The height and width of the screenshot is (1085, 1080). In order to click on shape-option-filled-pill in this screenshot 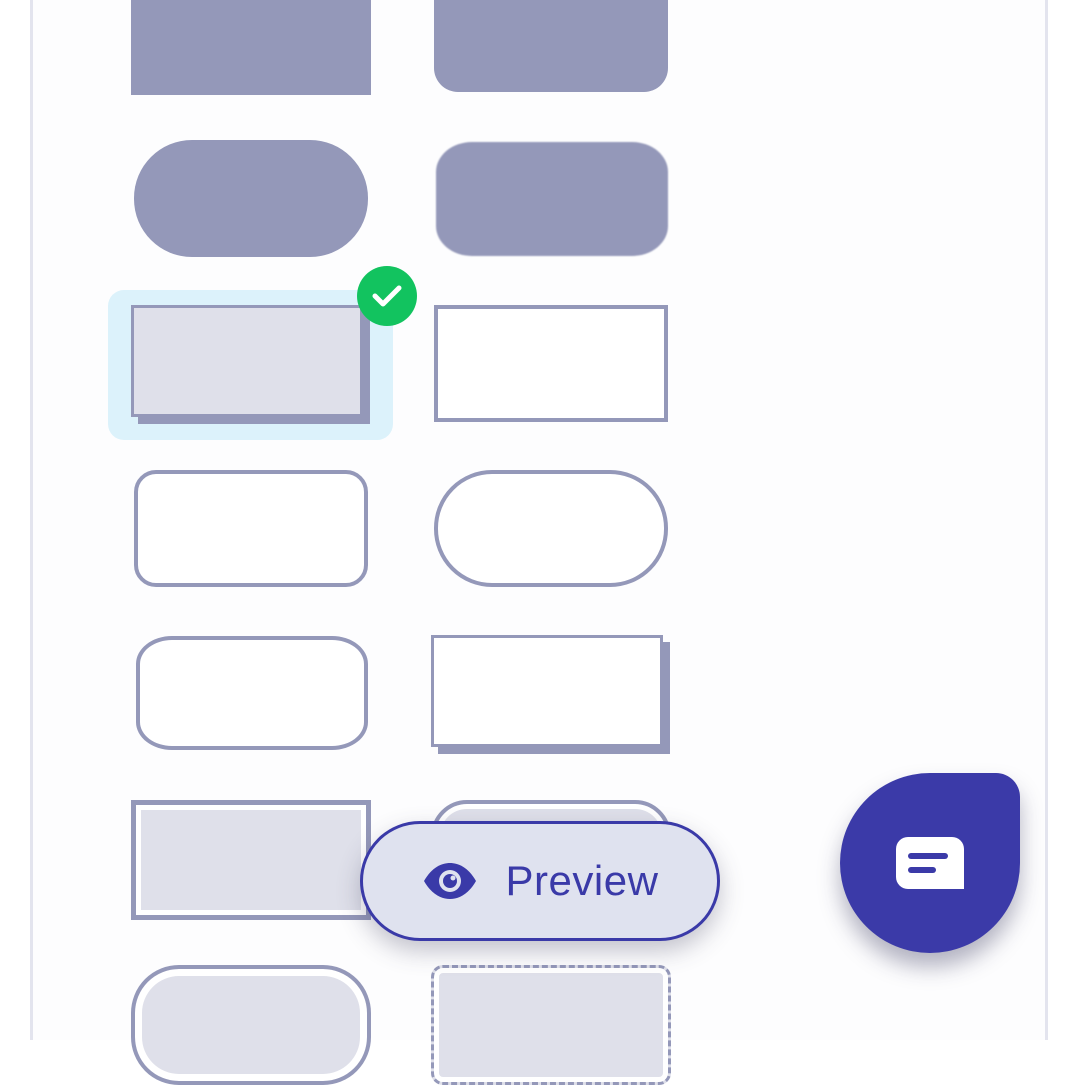, I will do `click(251, 198)`.